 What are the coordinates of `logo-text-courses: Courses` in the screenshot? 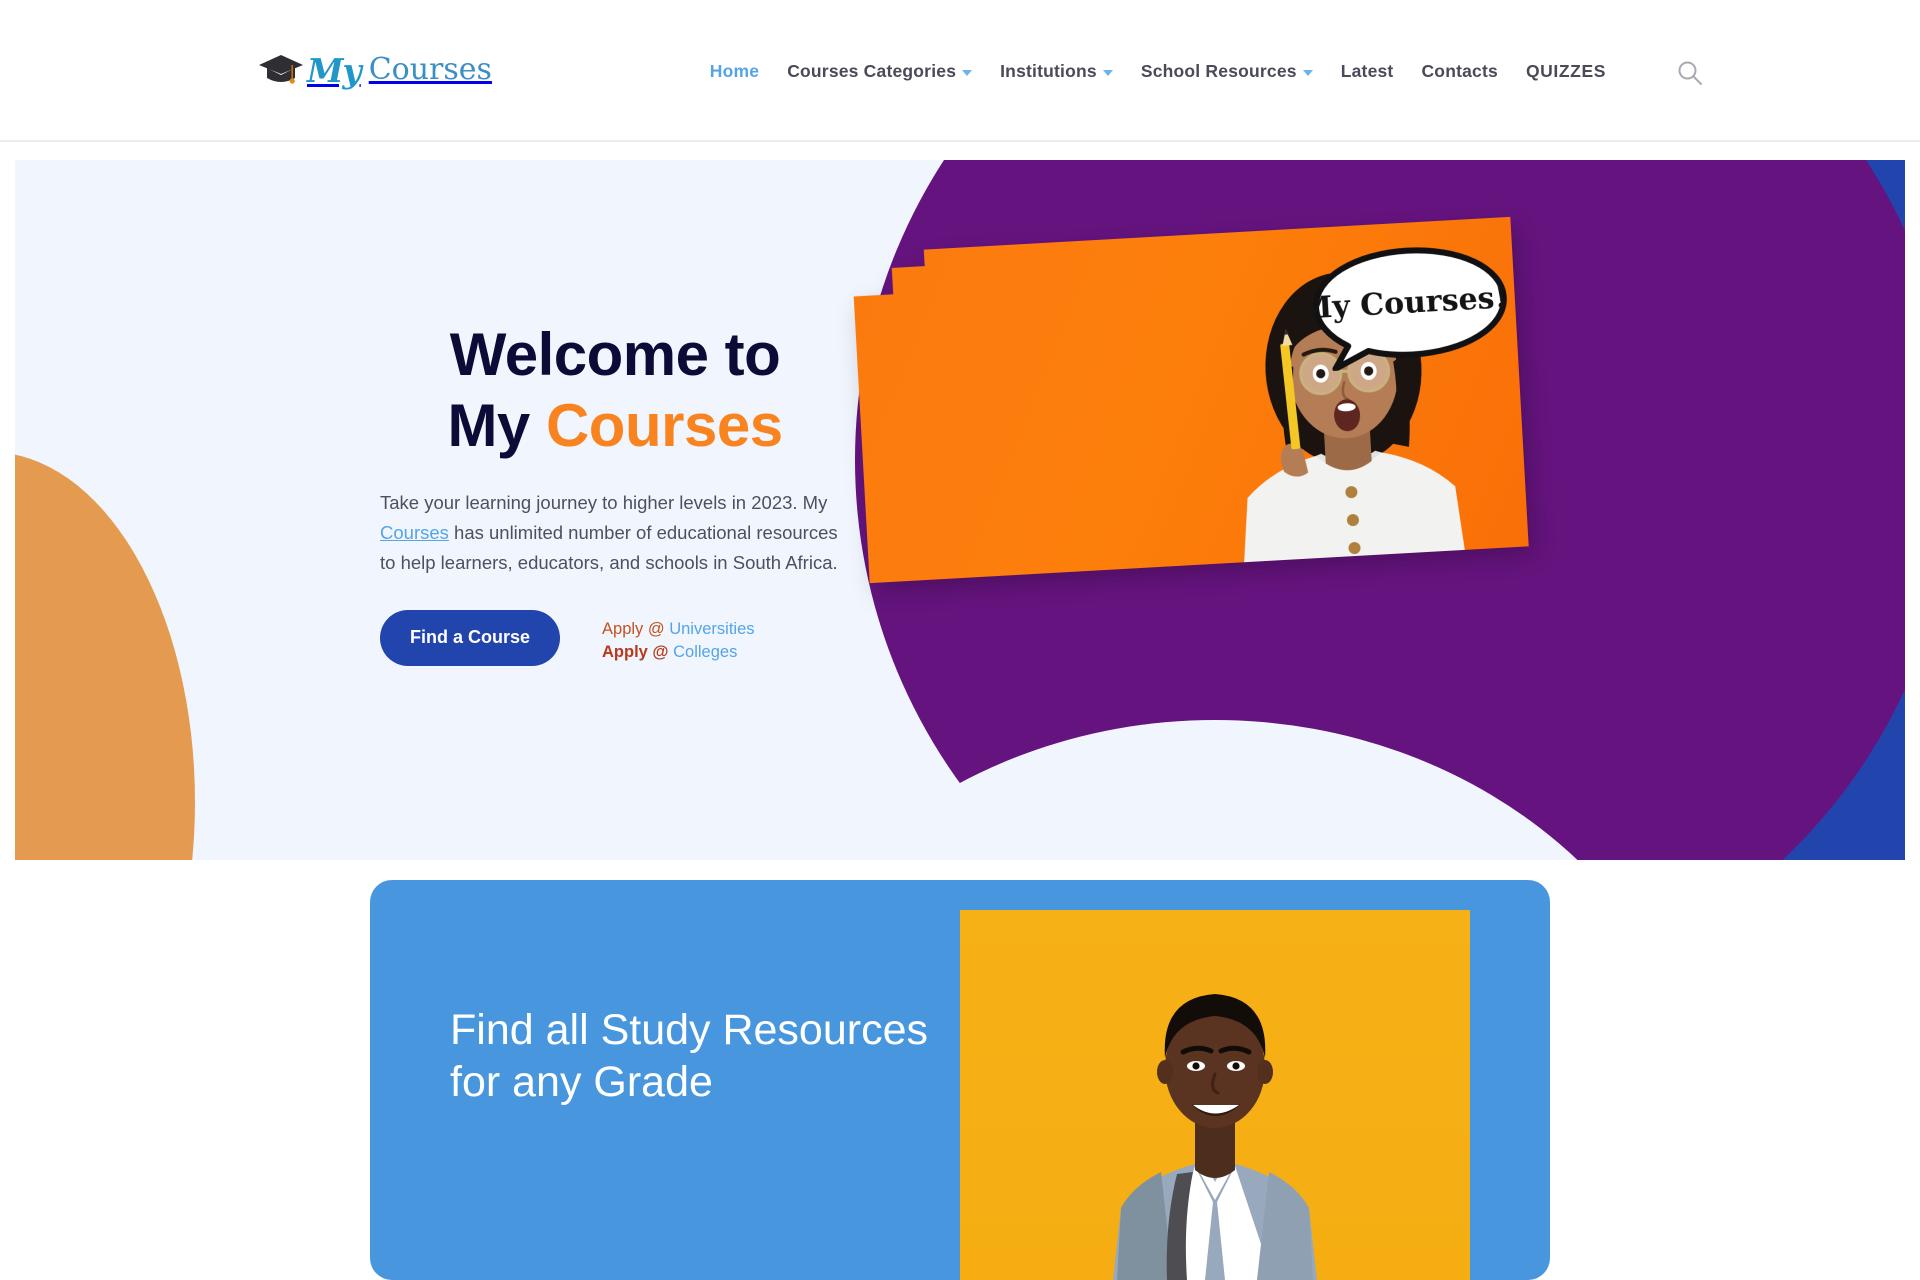 It's located at (430, 70).